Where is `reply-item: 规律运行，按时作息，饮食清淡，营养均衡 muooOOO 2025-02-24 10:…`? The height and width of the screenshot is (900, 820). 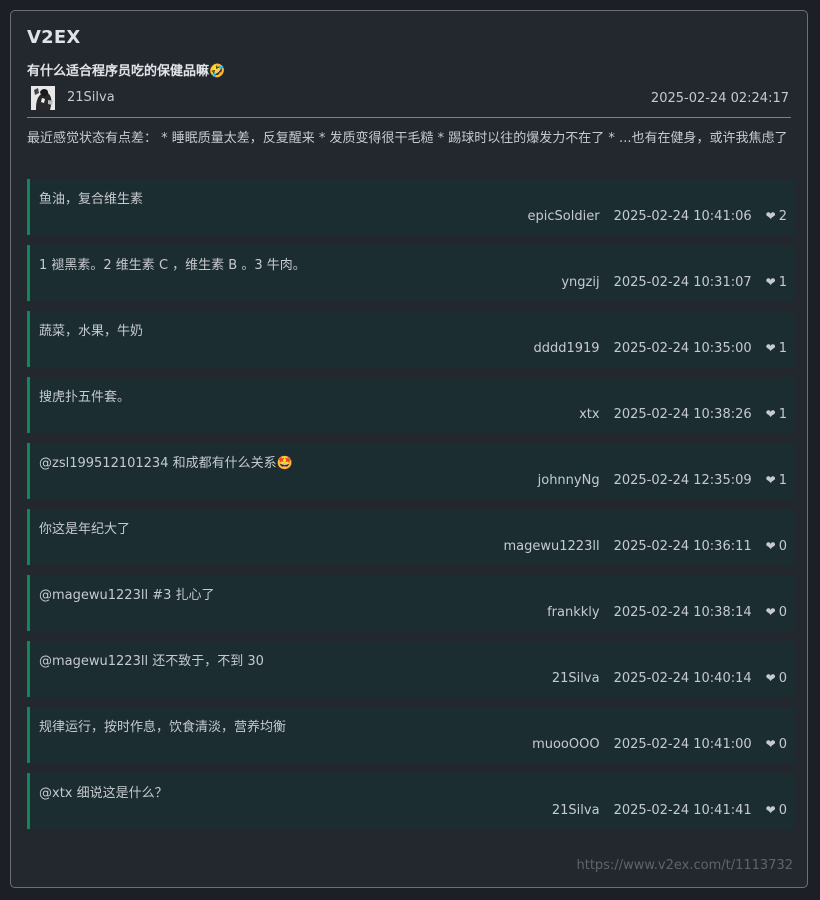 reply-item: 规律运行，按时作息，饮食清淡，营养均衡 muooOOO 2025-02-24 10:… is located at coordinates (411, 735).